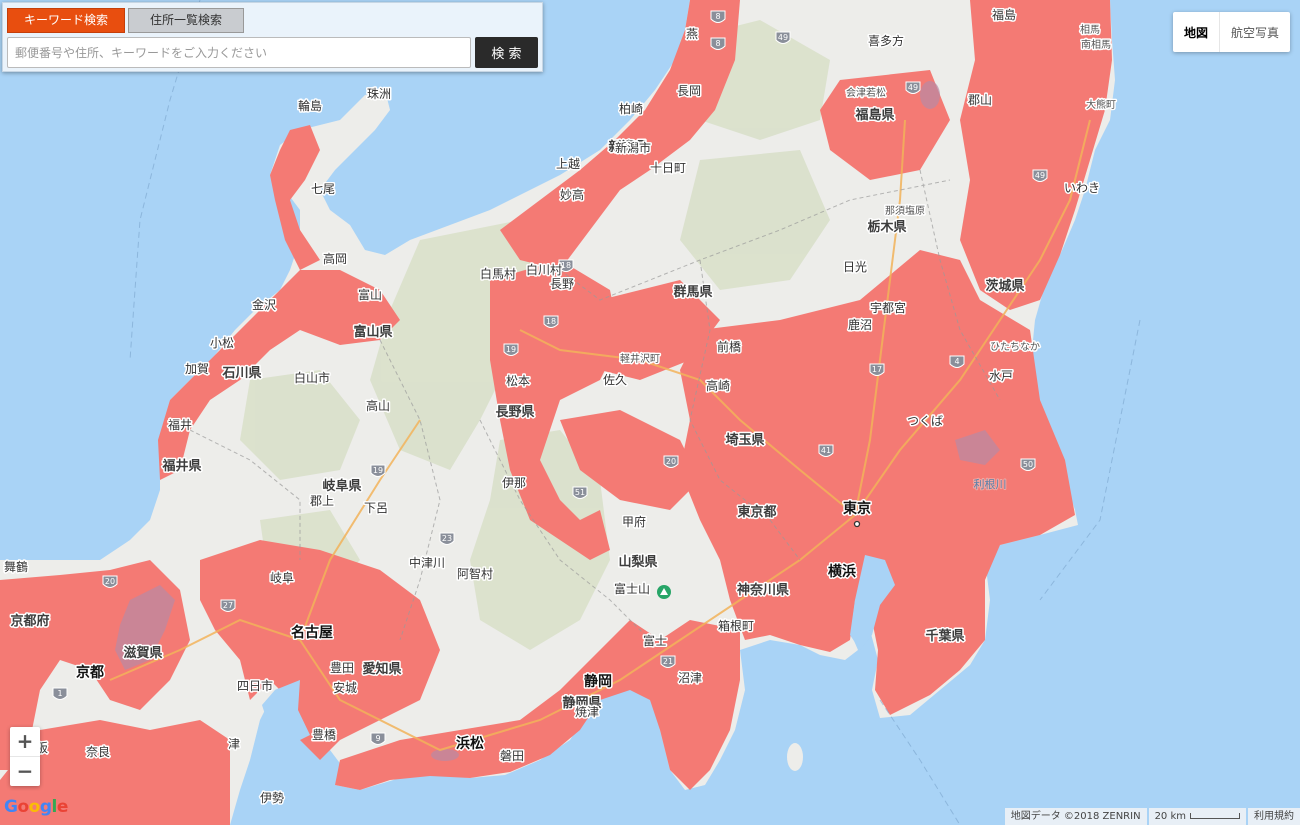  What do you see at coordinates (66, 20) in the screenshot?
I see `tab-keyword-search: キーワード検索` at bounding box center [66, 20].